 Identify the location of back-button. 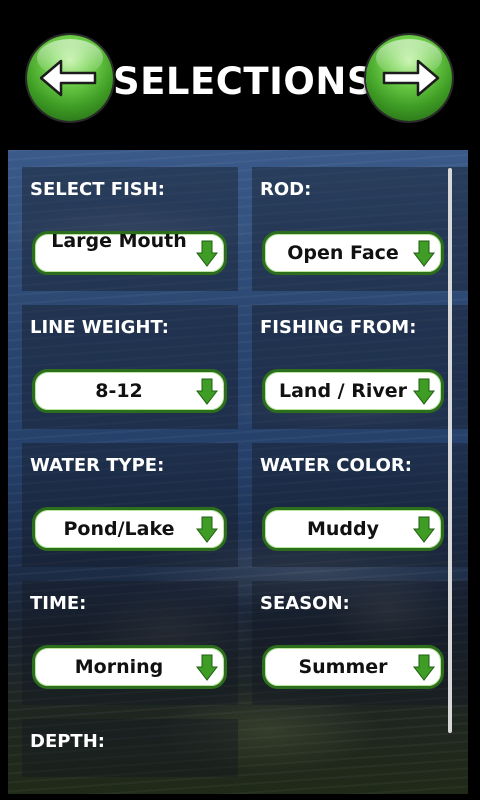
(70, 78).